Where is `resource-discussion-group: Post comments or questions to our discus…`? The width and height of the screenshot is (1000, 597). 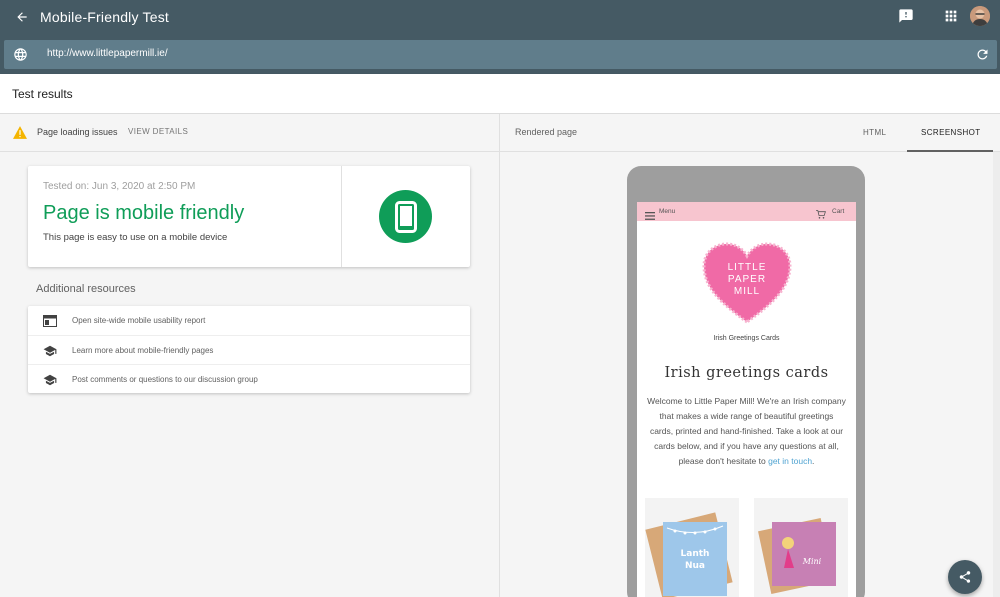
resource-discussion-group: Post comments or questions to our discus… is located at coordinates (249, 378).